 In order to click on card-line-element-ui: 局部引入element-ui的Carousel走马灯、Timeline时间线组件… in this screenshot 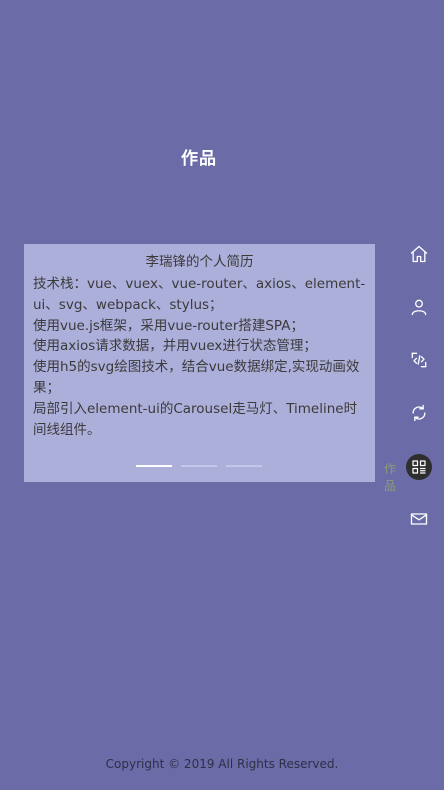, I will do `click(195, 419)`.